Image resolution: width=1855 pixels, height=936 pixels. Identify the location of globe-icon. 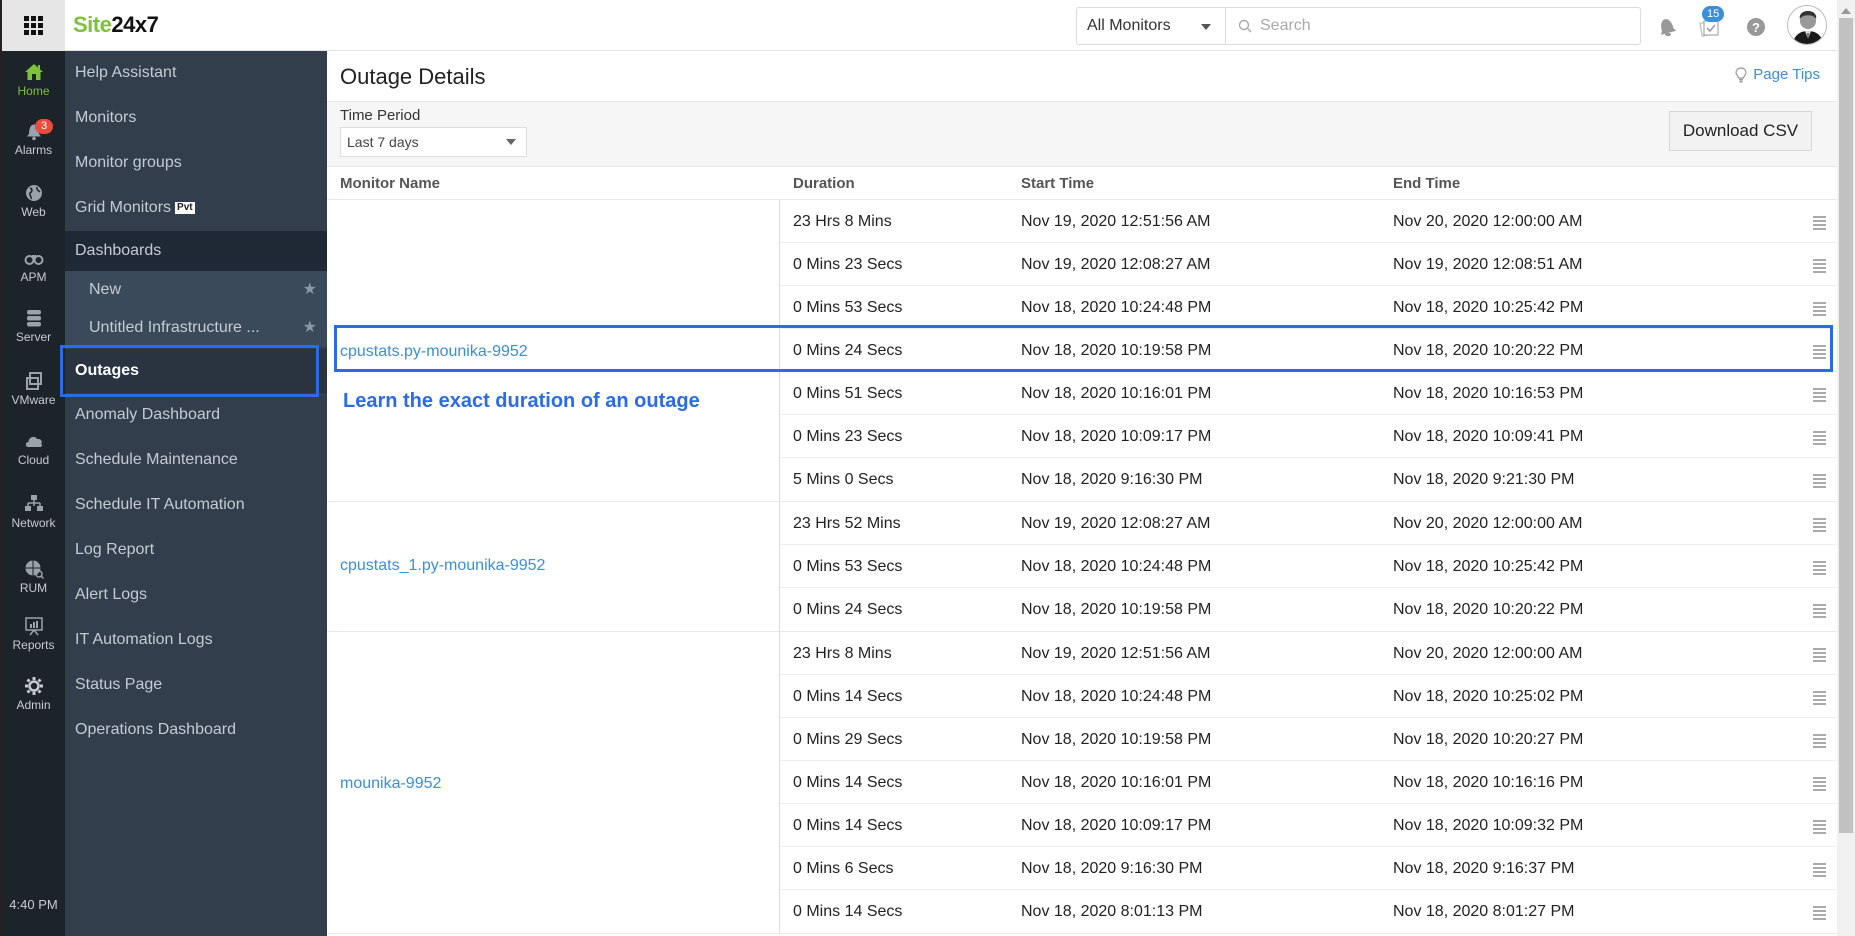
(33, 193).